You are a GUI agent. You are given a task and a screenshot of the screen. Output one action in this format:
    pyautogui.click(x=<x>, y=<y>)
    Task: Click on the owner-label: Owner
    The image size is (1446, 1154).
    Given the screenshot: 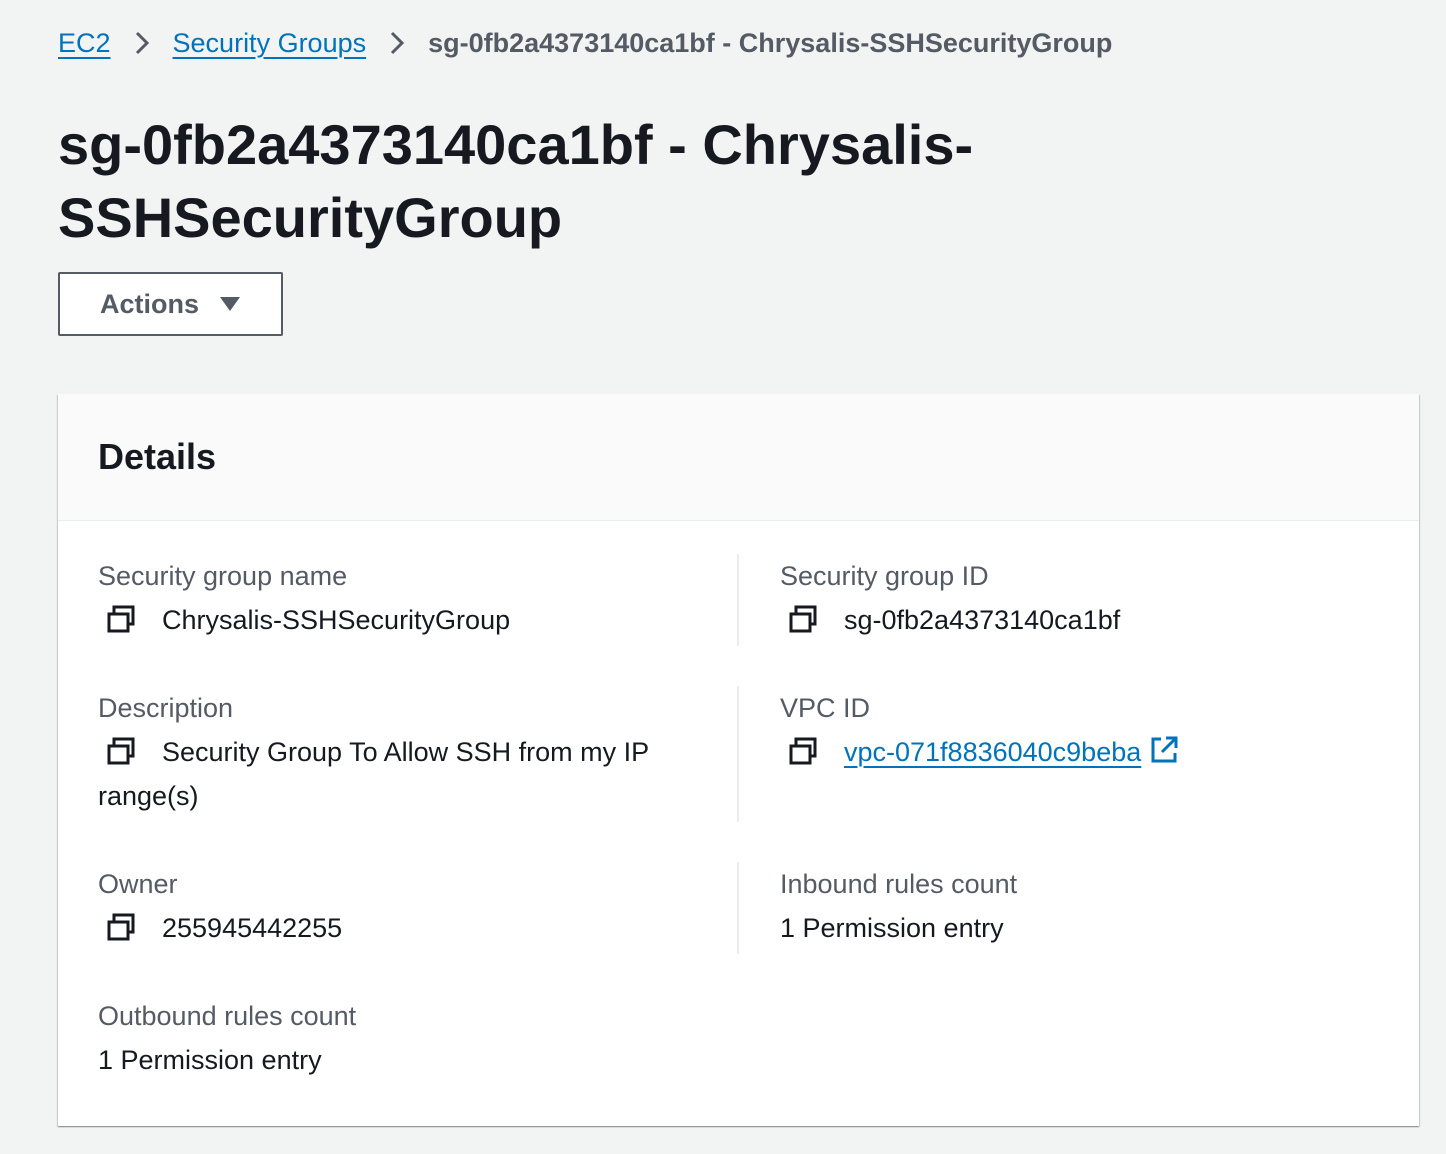 What is the action you would take?
    pyautogui.click(x=138, y=884)
    